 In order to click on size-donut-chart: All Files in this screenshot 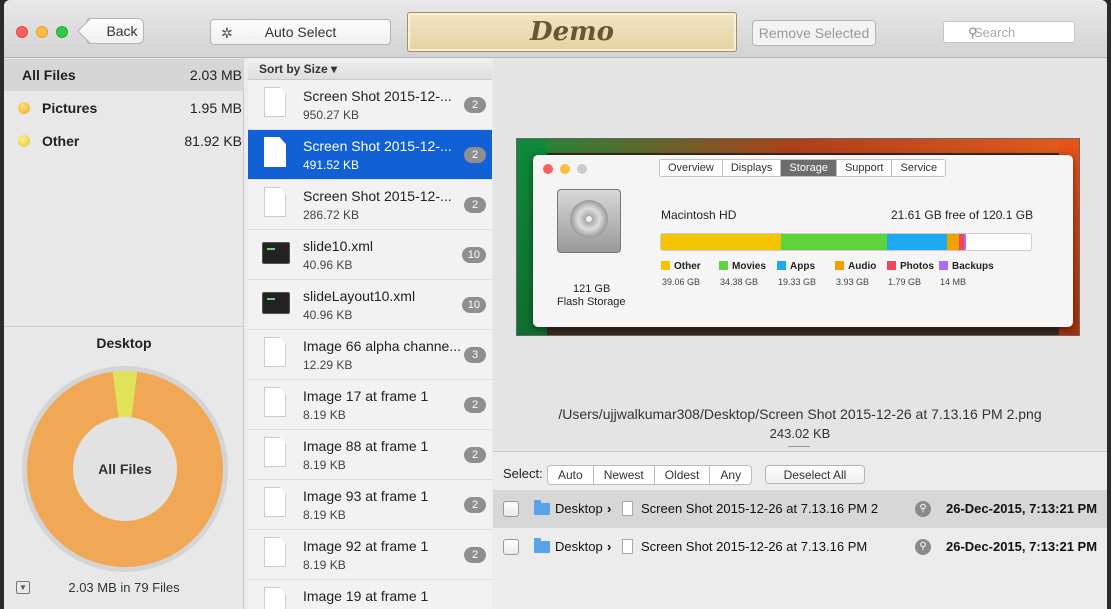, I will do `click(125, 469)`.